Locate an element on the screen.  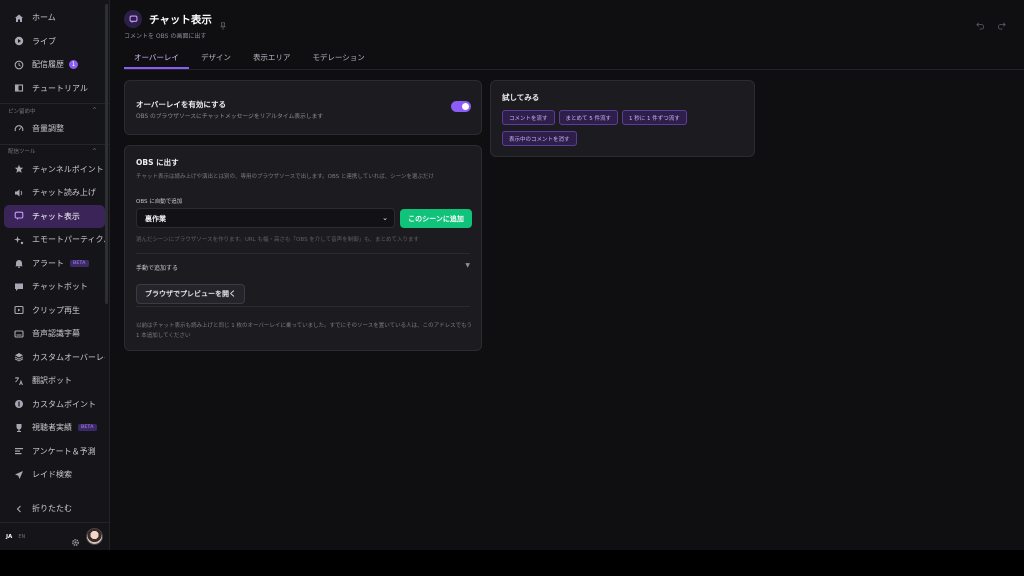
book-icon is located at coordinates (19, 88).